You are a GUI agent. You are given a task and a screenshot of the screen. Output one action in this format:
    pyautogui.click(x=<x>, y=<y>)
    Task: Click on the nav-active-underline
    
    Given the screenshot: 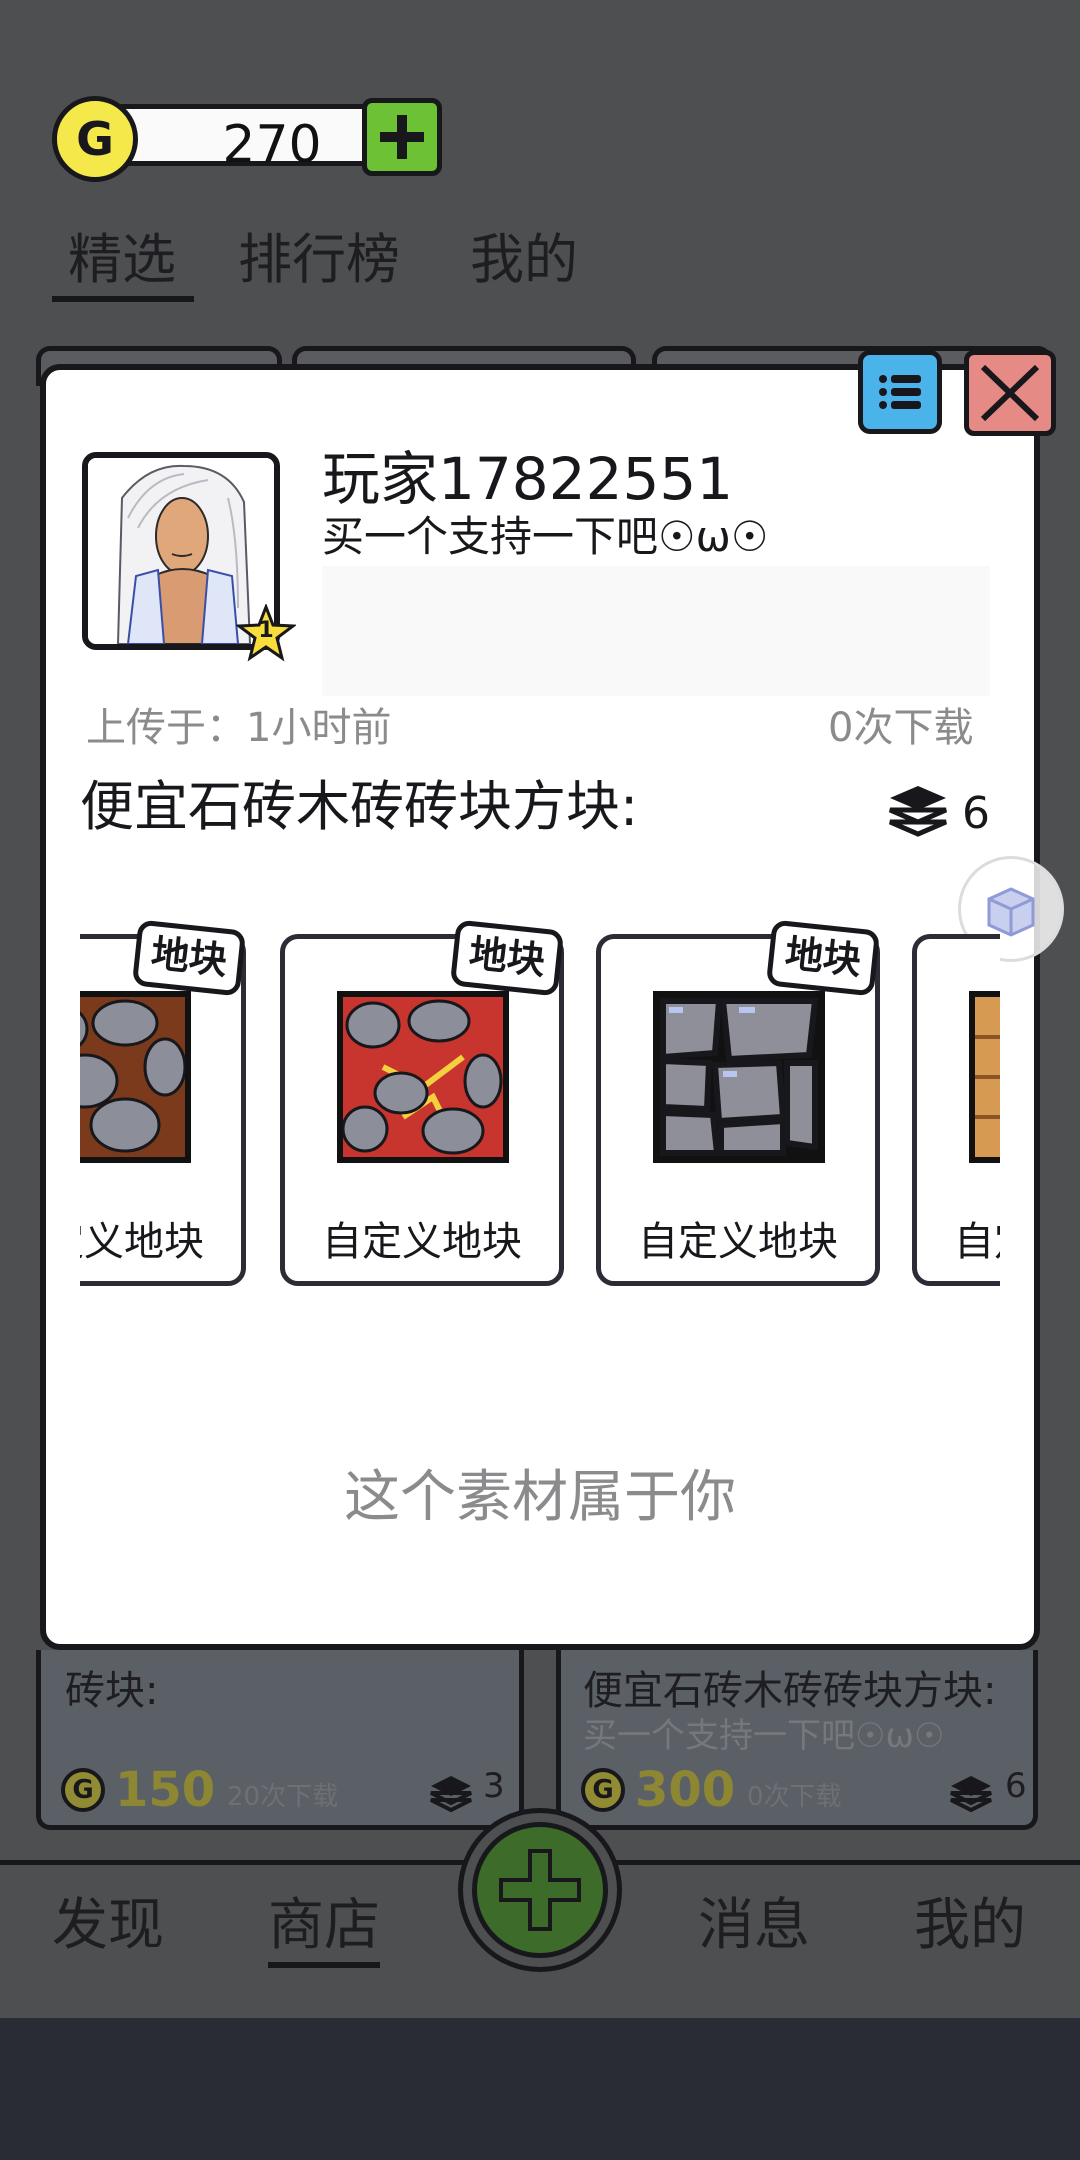 What is the action you would take?
    pyautogui.click(x=324, y=1965)
    